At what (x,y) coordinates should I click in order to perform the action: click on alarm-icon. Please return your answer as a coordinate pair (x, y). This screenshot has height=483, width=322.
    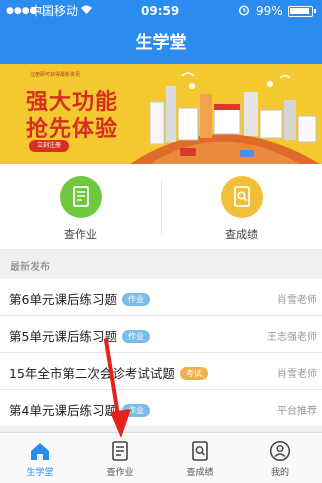
    Looking at the image, I should click on (244, 11).